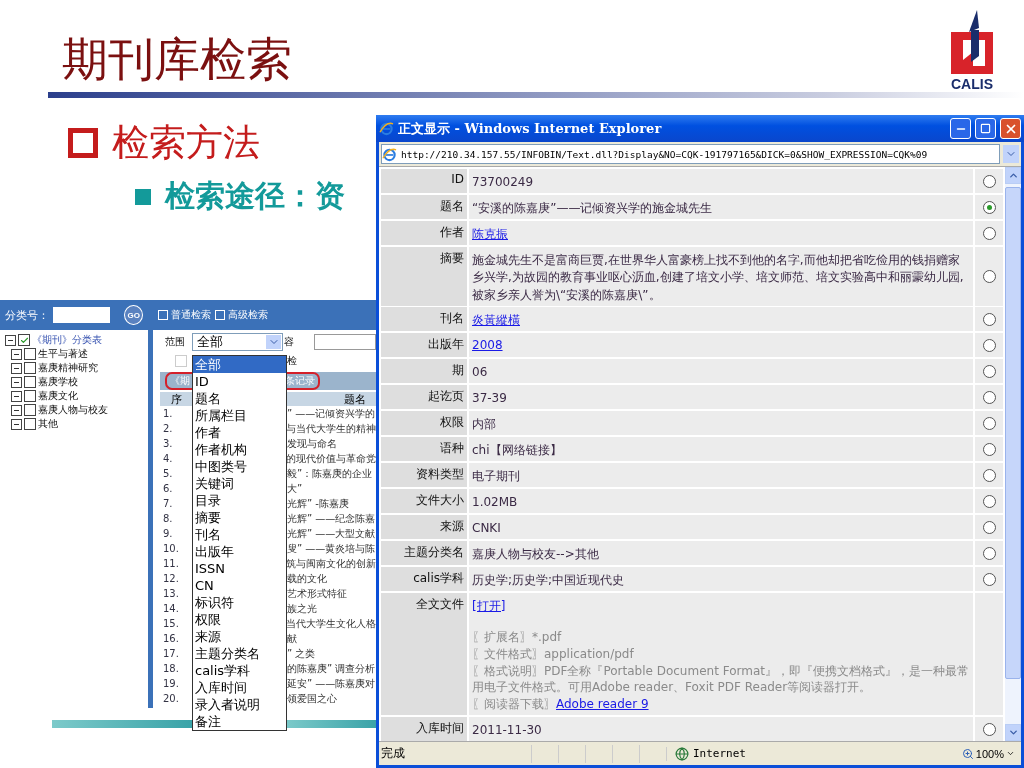 The width and height of the screenshot is (1024, 768). What do you see at coordinates (331, 458) in the screenshot?
I see `result-title: 的现代价值与革命党` at bounding box center [331, 458].